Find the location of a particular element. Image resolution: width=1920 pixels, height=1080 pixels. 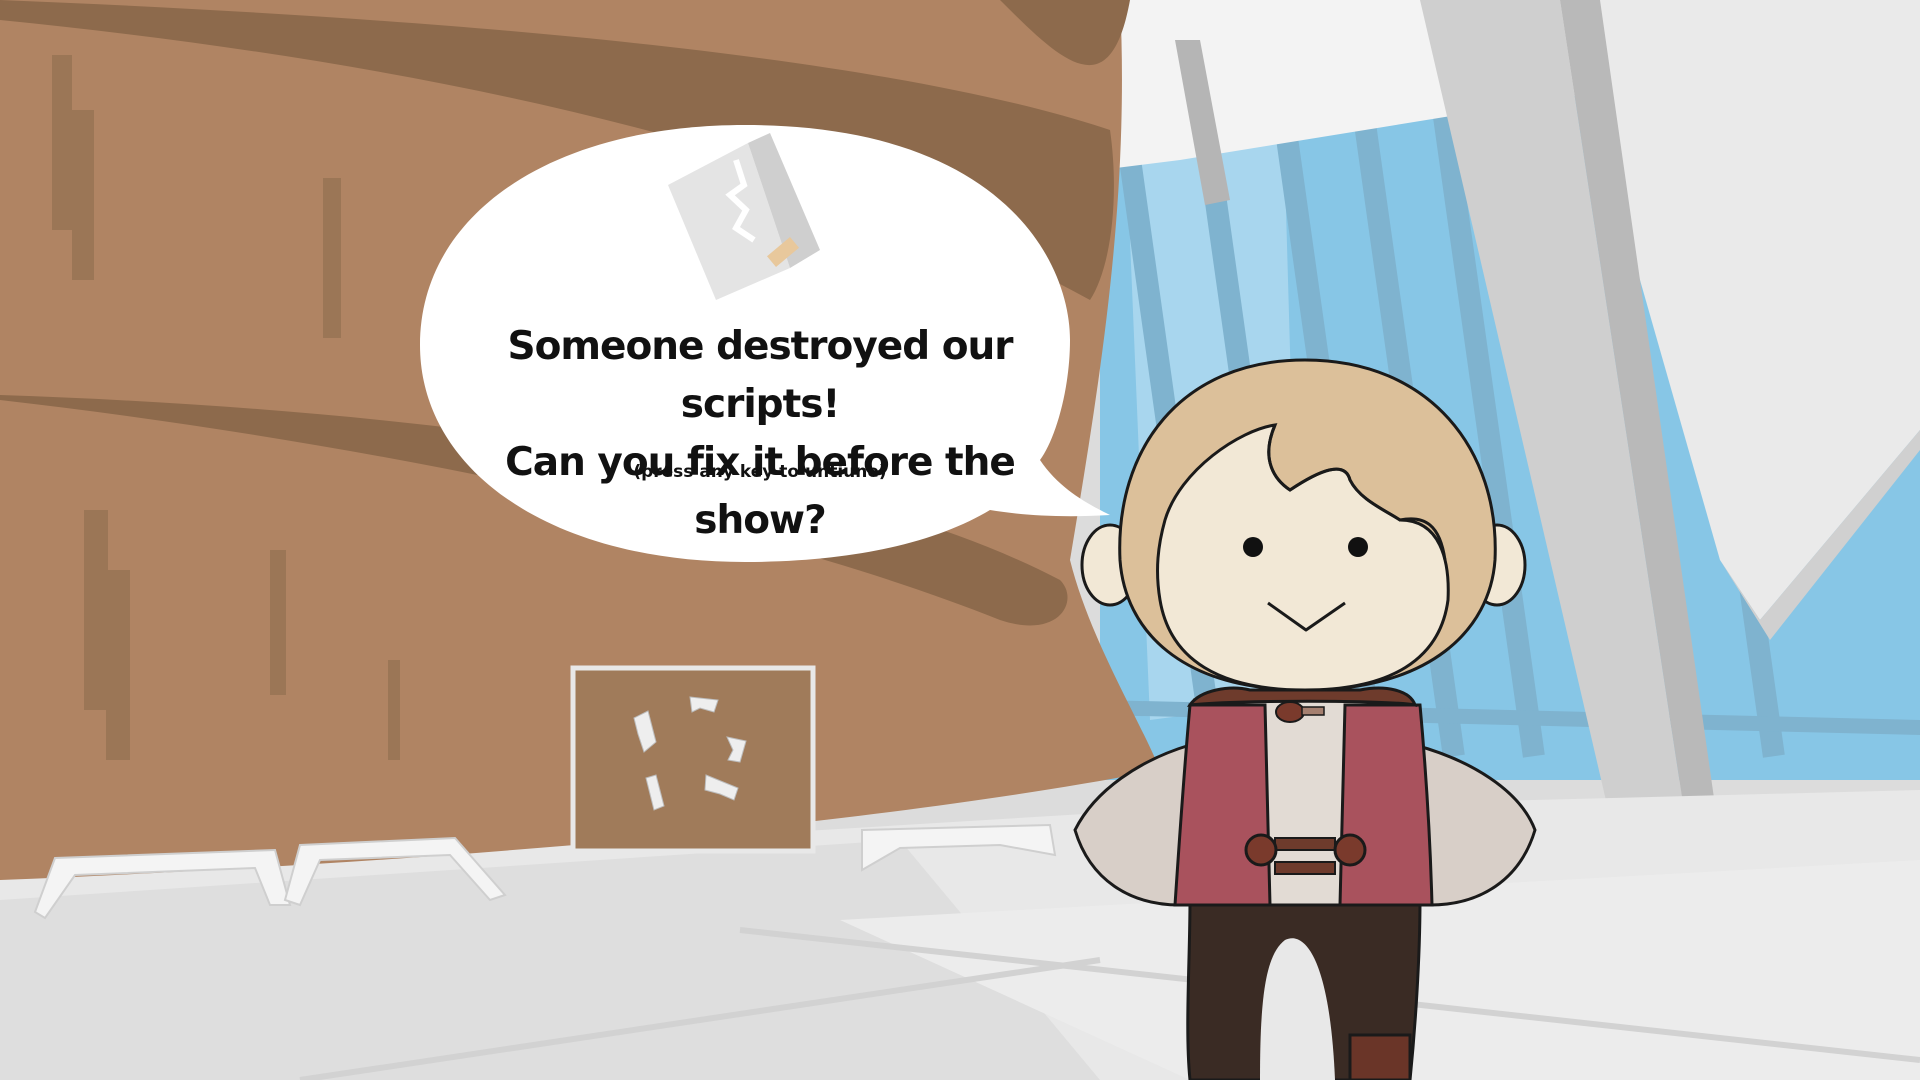

cork-board is located at coordinates (693, 759).